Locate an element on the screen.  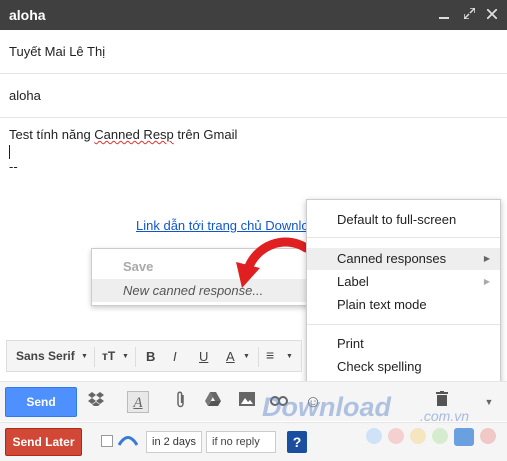
remind-checkbox is located at coordinates (107, 441).